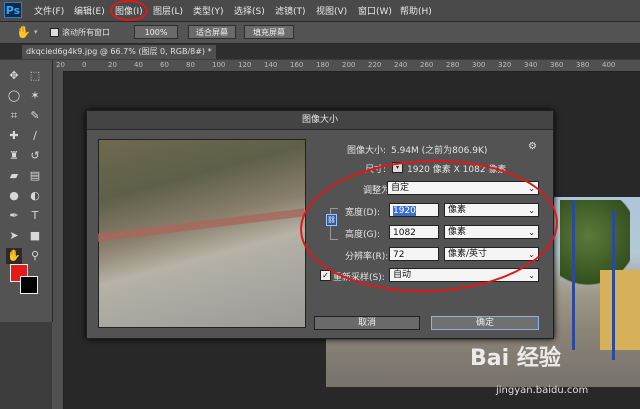 The height and width of the screenshot is (409, 640). I want to click on fill-screen-button: 填充屏幕, so click(269, 32).